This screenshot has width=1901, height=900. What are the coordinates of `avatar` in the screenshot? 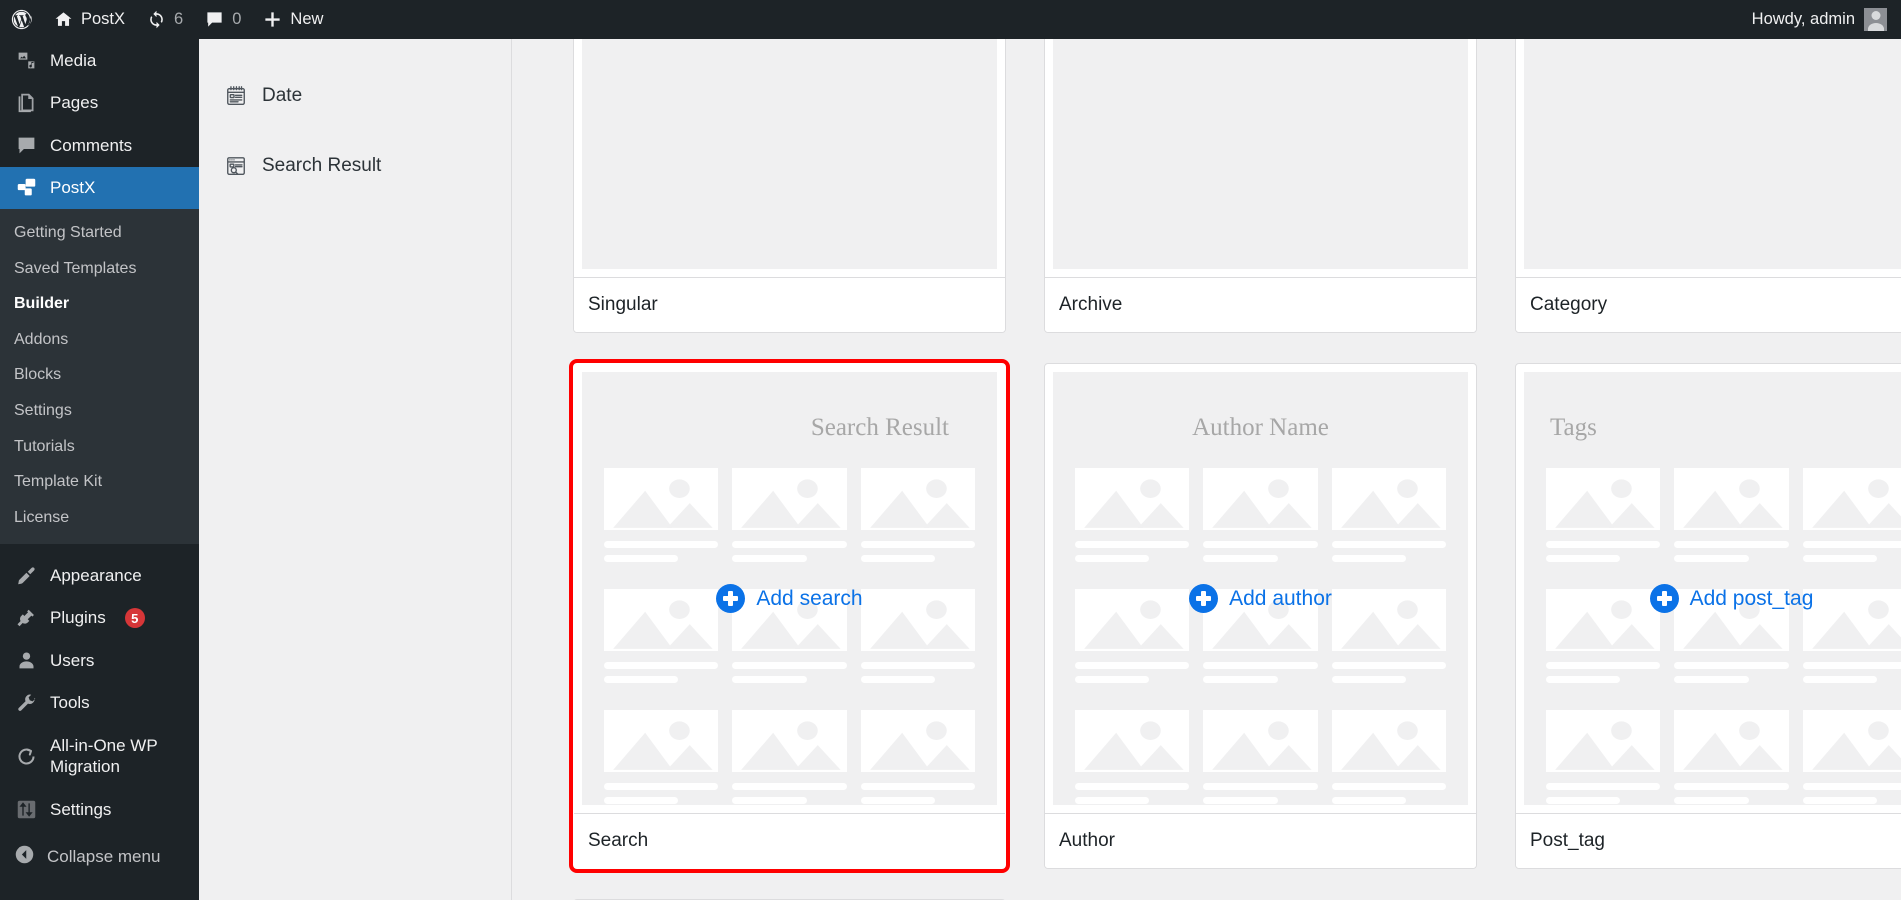 It's located at (1875, 19).